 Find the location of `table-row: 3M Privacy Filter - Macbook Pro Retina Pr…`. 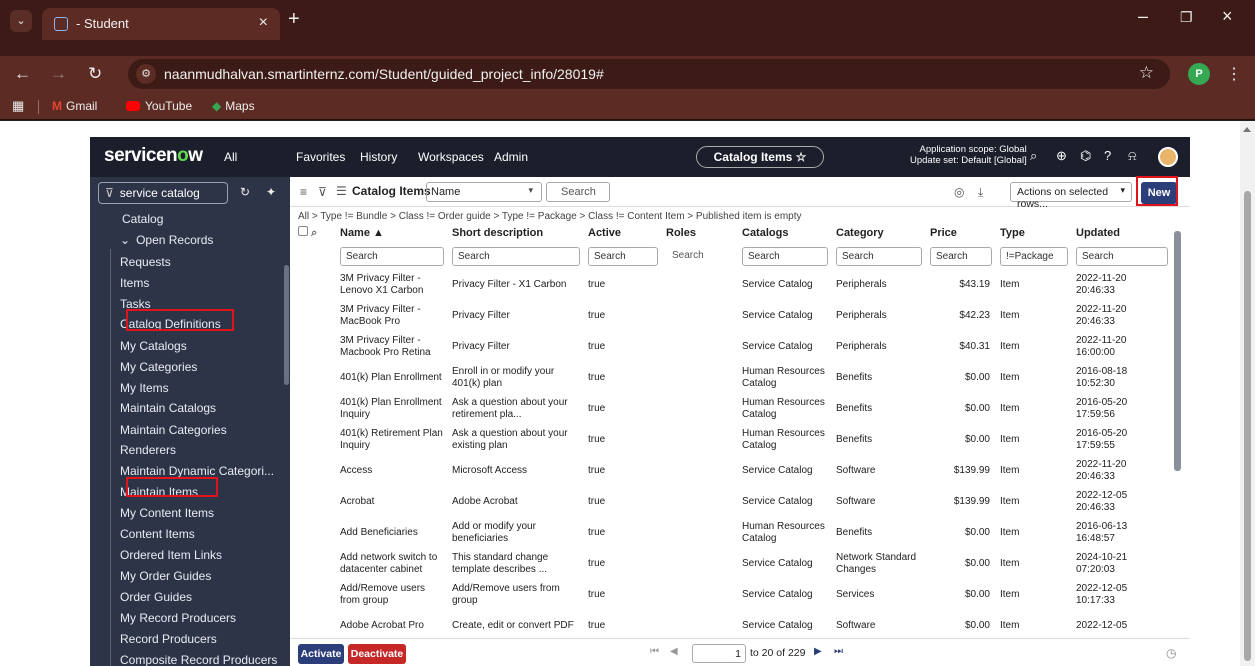

table-row: 3M Privacy Filter - Macbook Pro Retina Pr… is located at coordinates (733, 346).